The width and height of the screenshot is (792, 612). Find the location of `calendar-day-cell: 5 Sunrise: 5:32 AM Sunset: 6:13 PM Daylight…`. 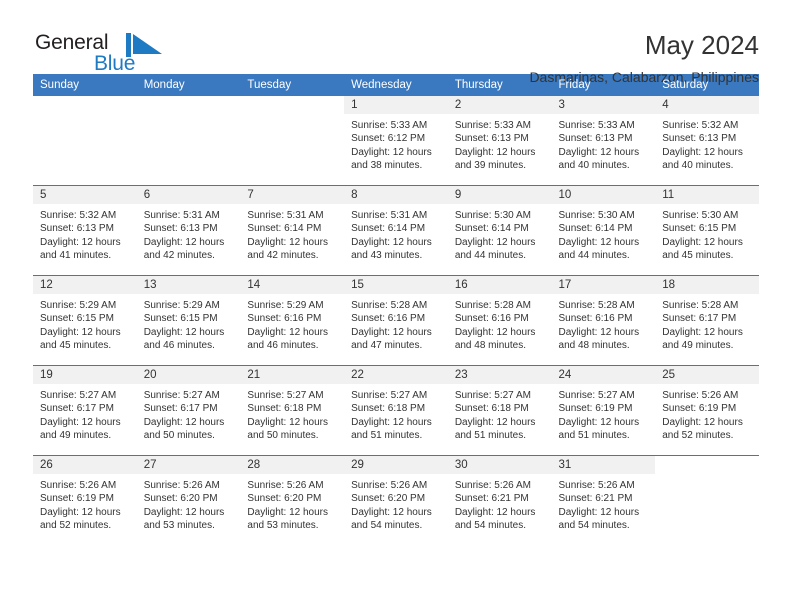

calendar-day-cell: 5 Sunrise: 5:32 AM Sunset: 6:13 PM Daylight… is located at coordinates (85, 230).